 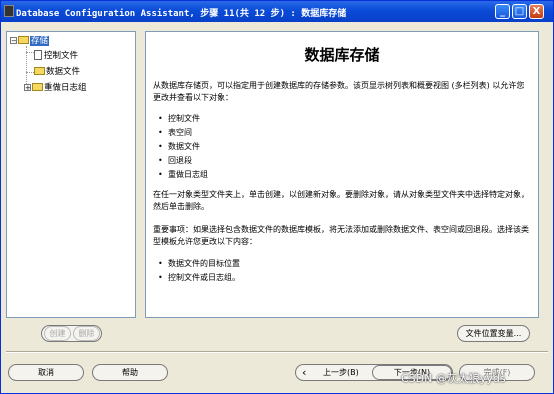 What do you see at coordinates (536, 11) in the screenshot?
I see `close-button: X` at bounding box center [536, 11].